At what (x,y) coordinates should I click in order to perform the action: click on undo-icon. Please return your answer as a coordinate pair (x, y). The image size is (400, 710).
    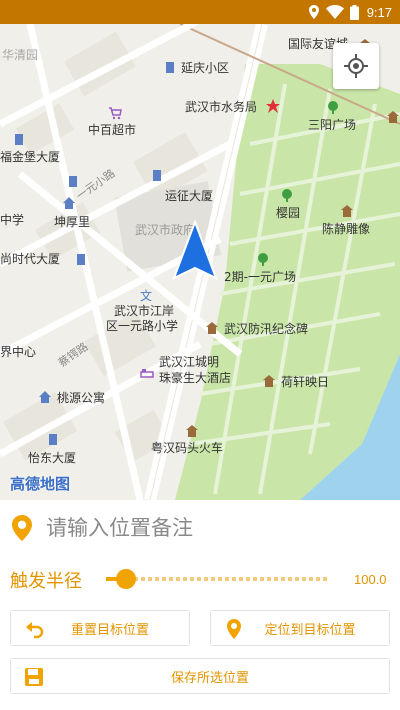
    Looking at the image, I should click on (35, 630).